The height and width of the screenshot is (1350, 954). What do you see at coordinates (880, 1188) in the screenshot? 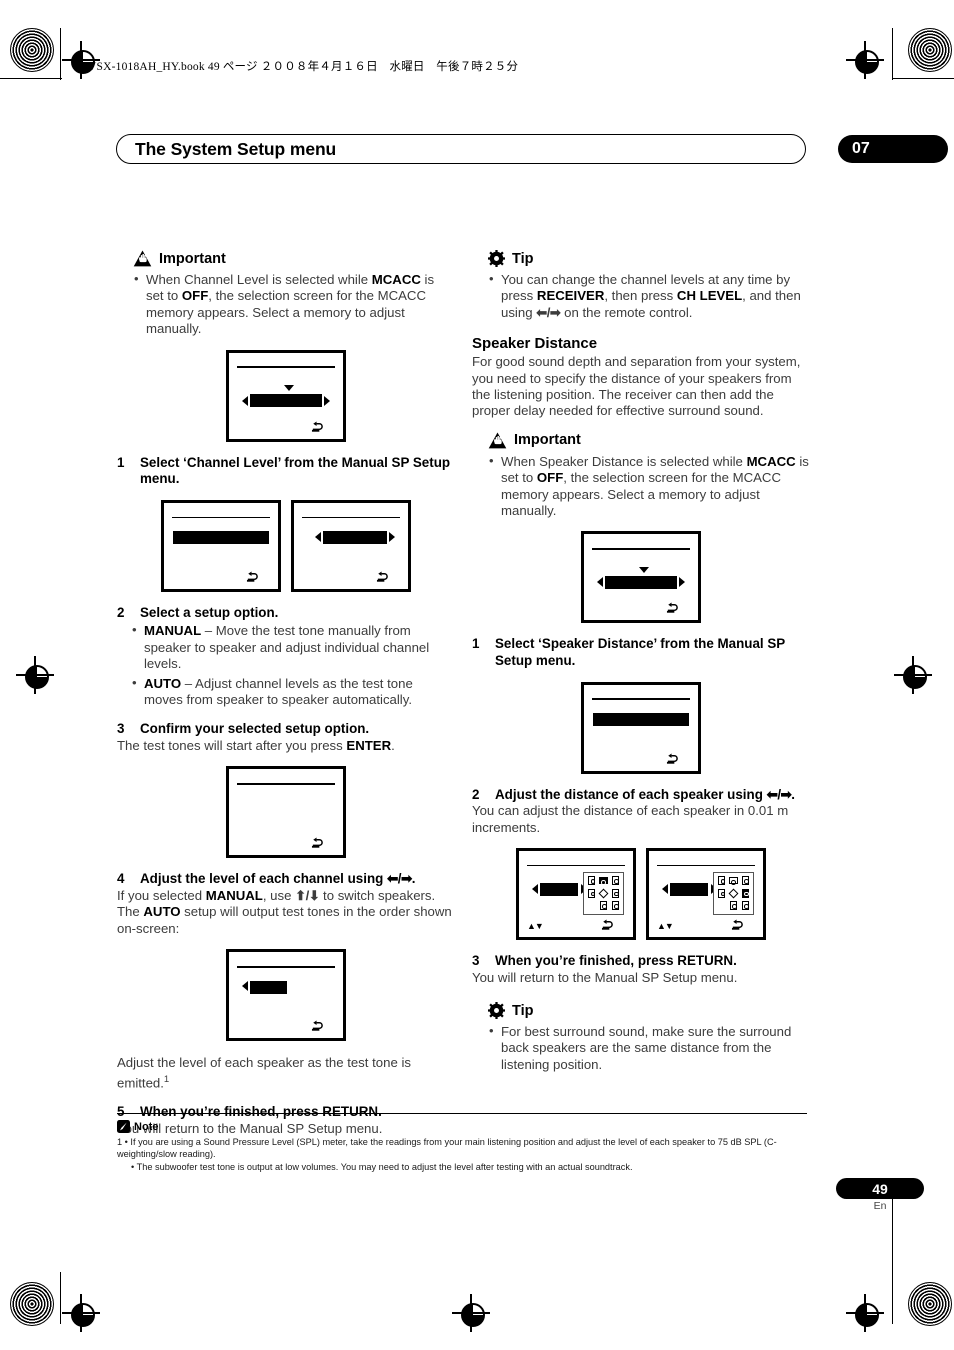
I see `page-number-badge: 49` at bounding box center [880, 1188].